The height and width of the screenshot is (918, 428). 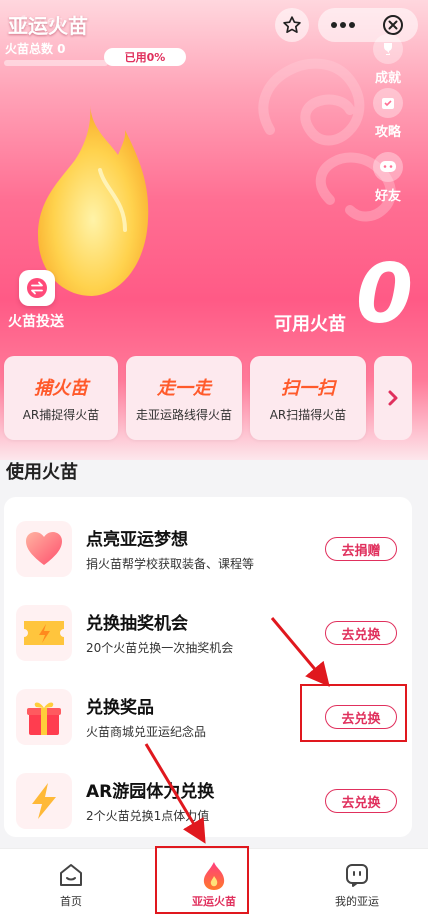 What do you see at coordinates (361, 549) in the screenshot?
I see `donate-button: 去捐赠` at bounding box center [361, 549].